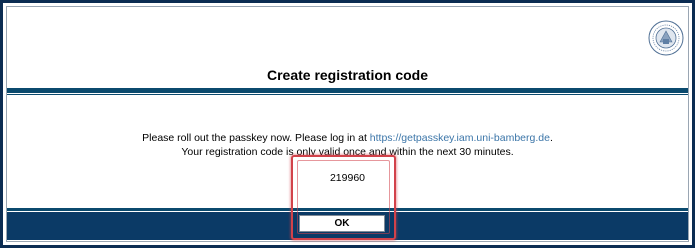  What do you see at coordinates (551, 138) in the screenshot?
I see `instruction-period: .` at bounding box center [551, 138].